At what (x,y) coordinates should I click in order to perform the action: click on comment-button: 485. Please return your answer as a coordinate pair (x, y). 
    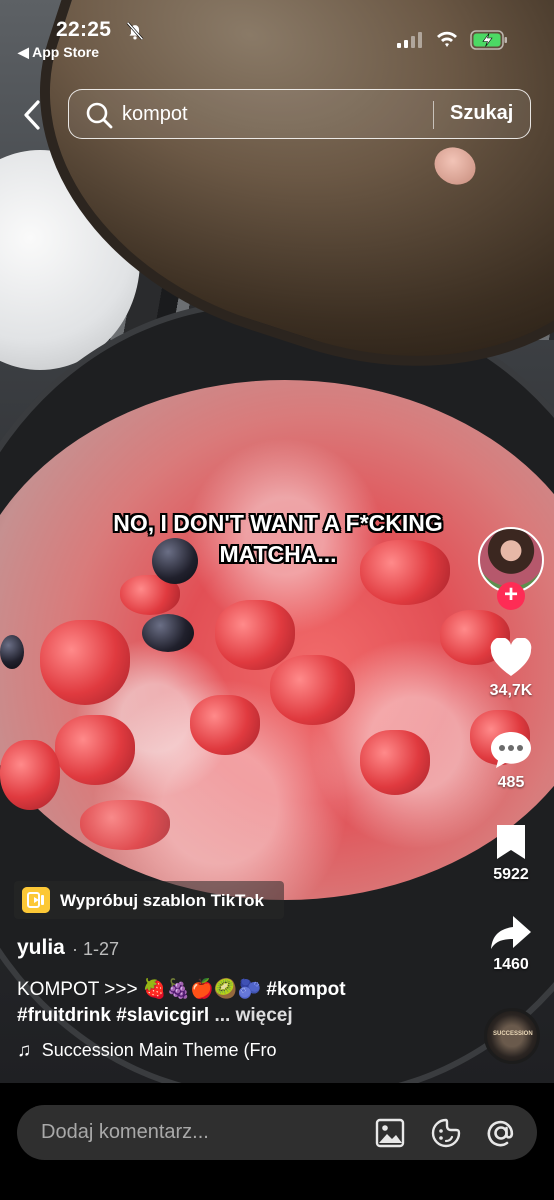
    Looking at the image, I should click on (511, 761).